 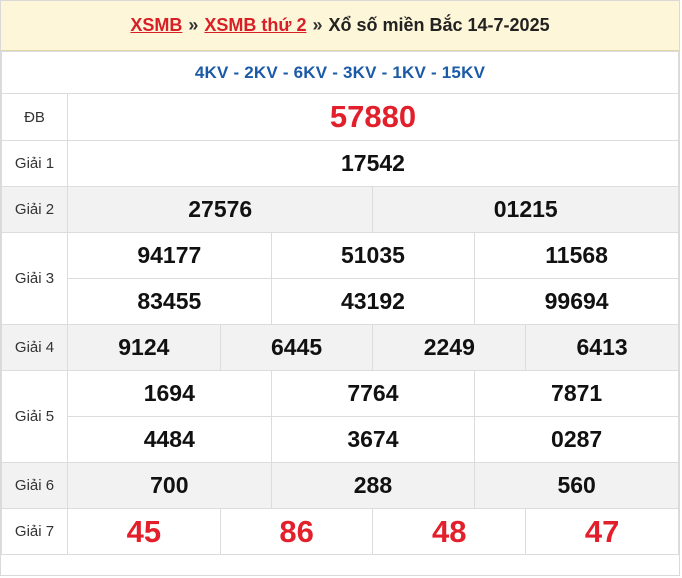 What do you see at coordinates (373, 485) in the screenshot?
I see `prize-number: 288` at bounding box center [373, 485].